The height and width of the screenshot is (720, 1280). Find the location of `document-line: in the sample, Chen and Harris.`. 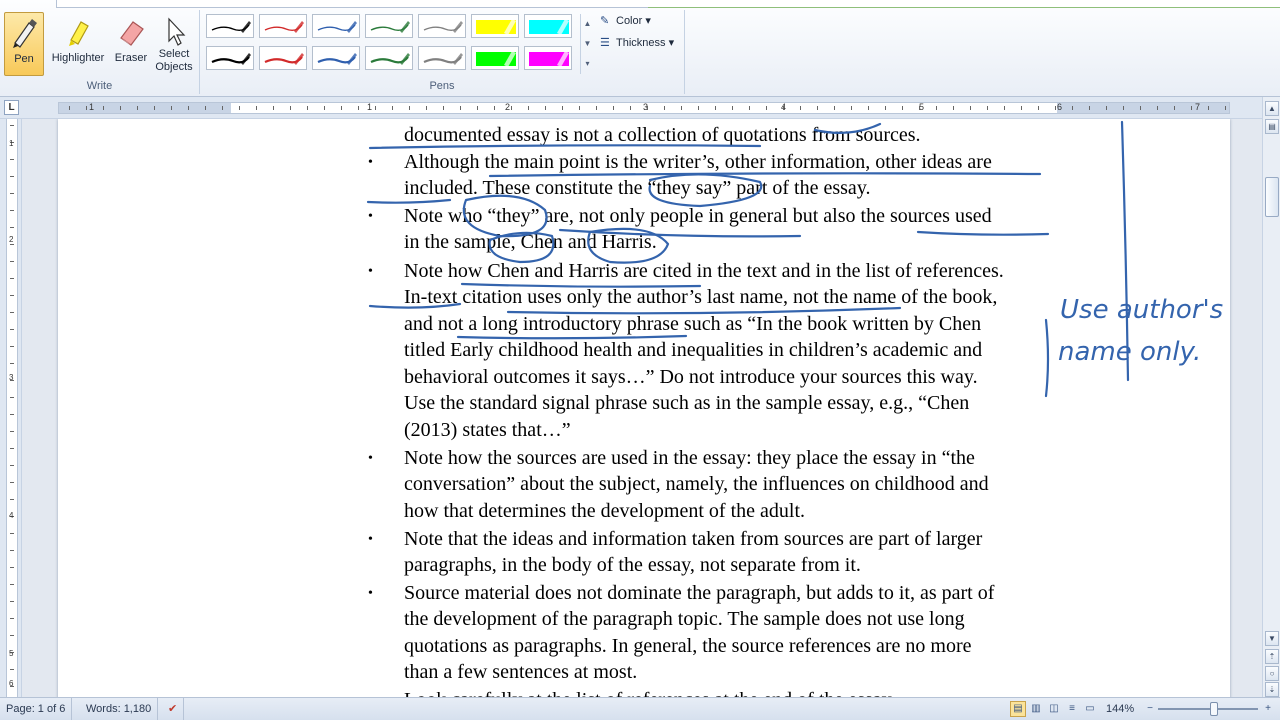

document-line: in the sample, Chen and Harris. is located at coordinates (530, 242).